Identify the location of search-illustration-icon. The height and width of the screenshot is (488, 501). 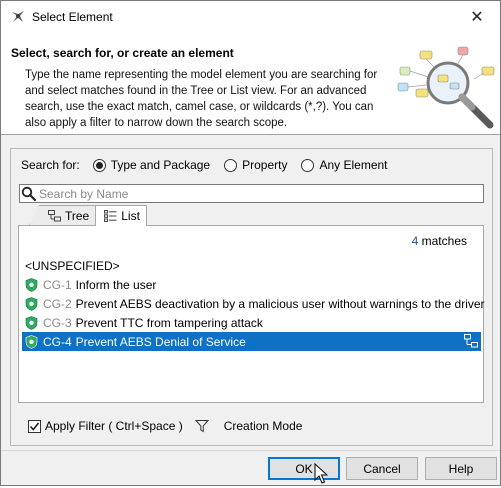
(445, 85).